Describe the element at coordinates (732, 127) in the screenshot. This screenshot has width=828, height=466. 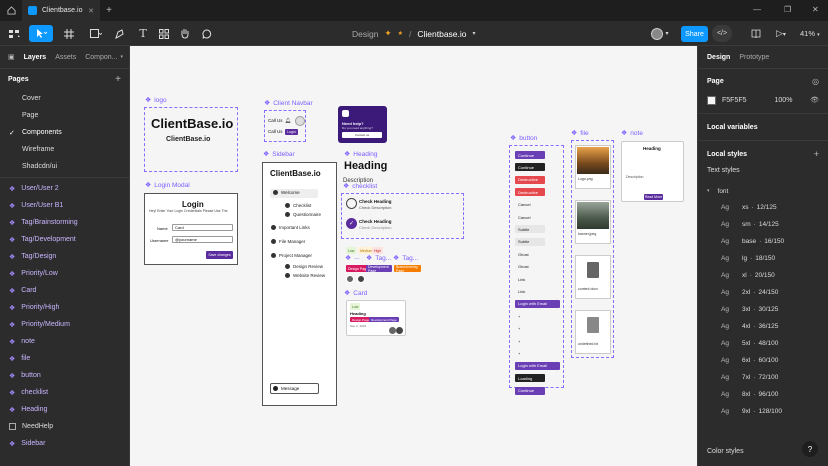
I see `local-variables-title: Local variables` at that location.